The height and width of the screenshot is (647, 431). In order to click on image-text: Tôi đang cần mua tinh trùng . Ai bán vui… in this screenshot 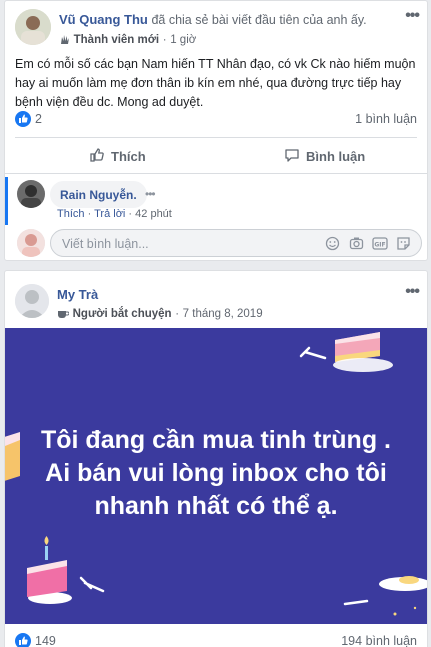, I will do `click(216, 473)`.